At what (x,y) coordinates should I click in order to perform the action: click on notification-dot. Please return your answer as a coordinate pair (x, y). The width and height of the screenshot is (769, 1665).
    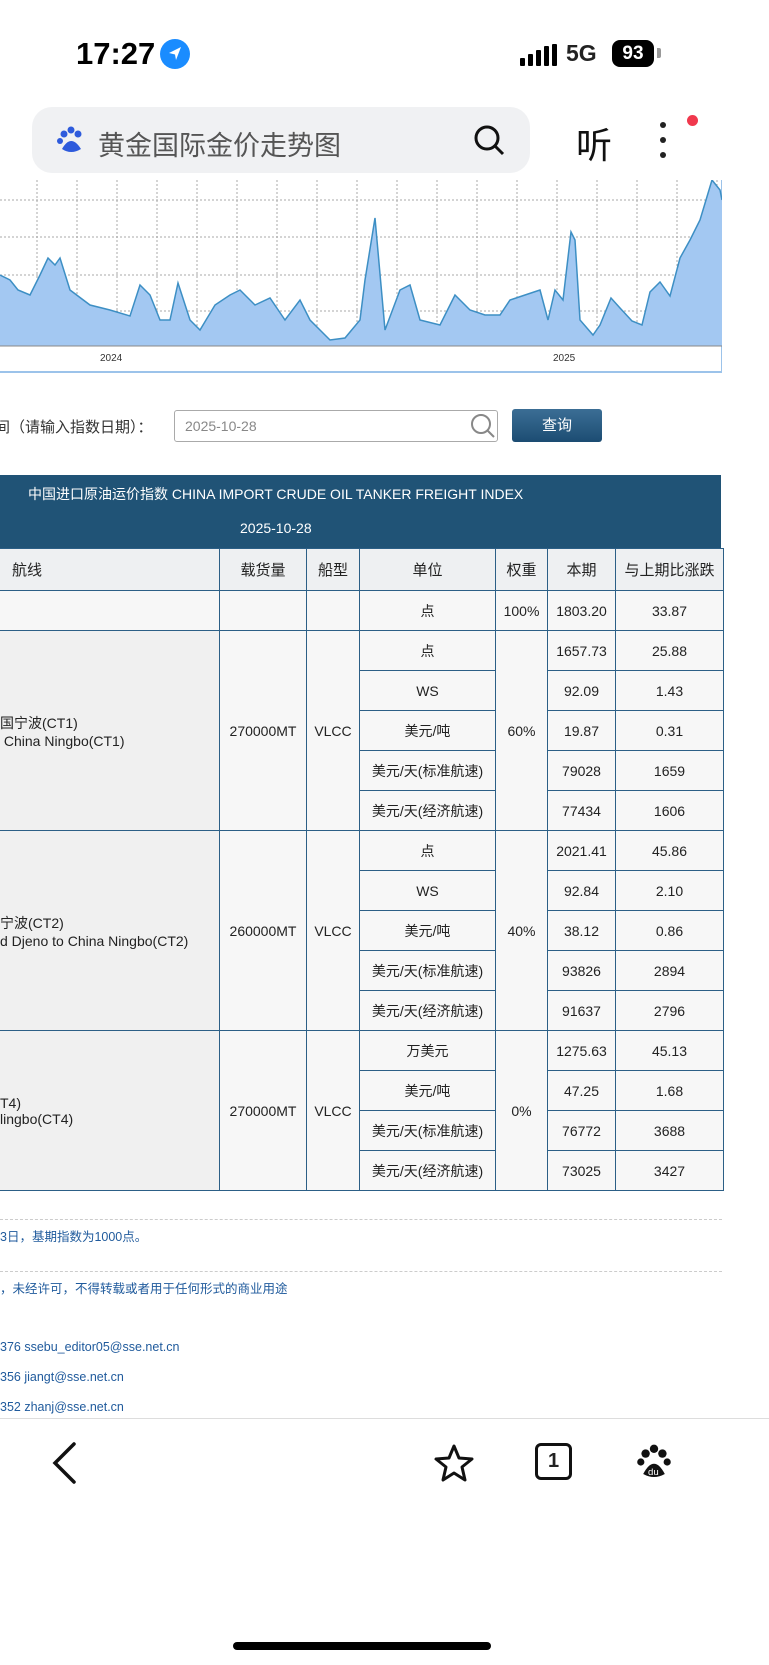
    Looking at the image, I should click on (692, 120).